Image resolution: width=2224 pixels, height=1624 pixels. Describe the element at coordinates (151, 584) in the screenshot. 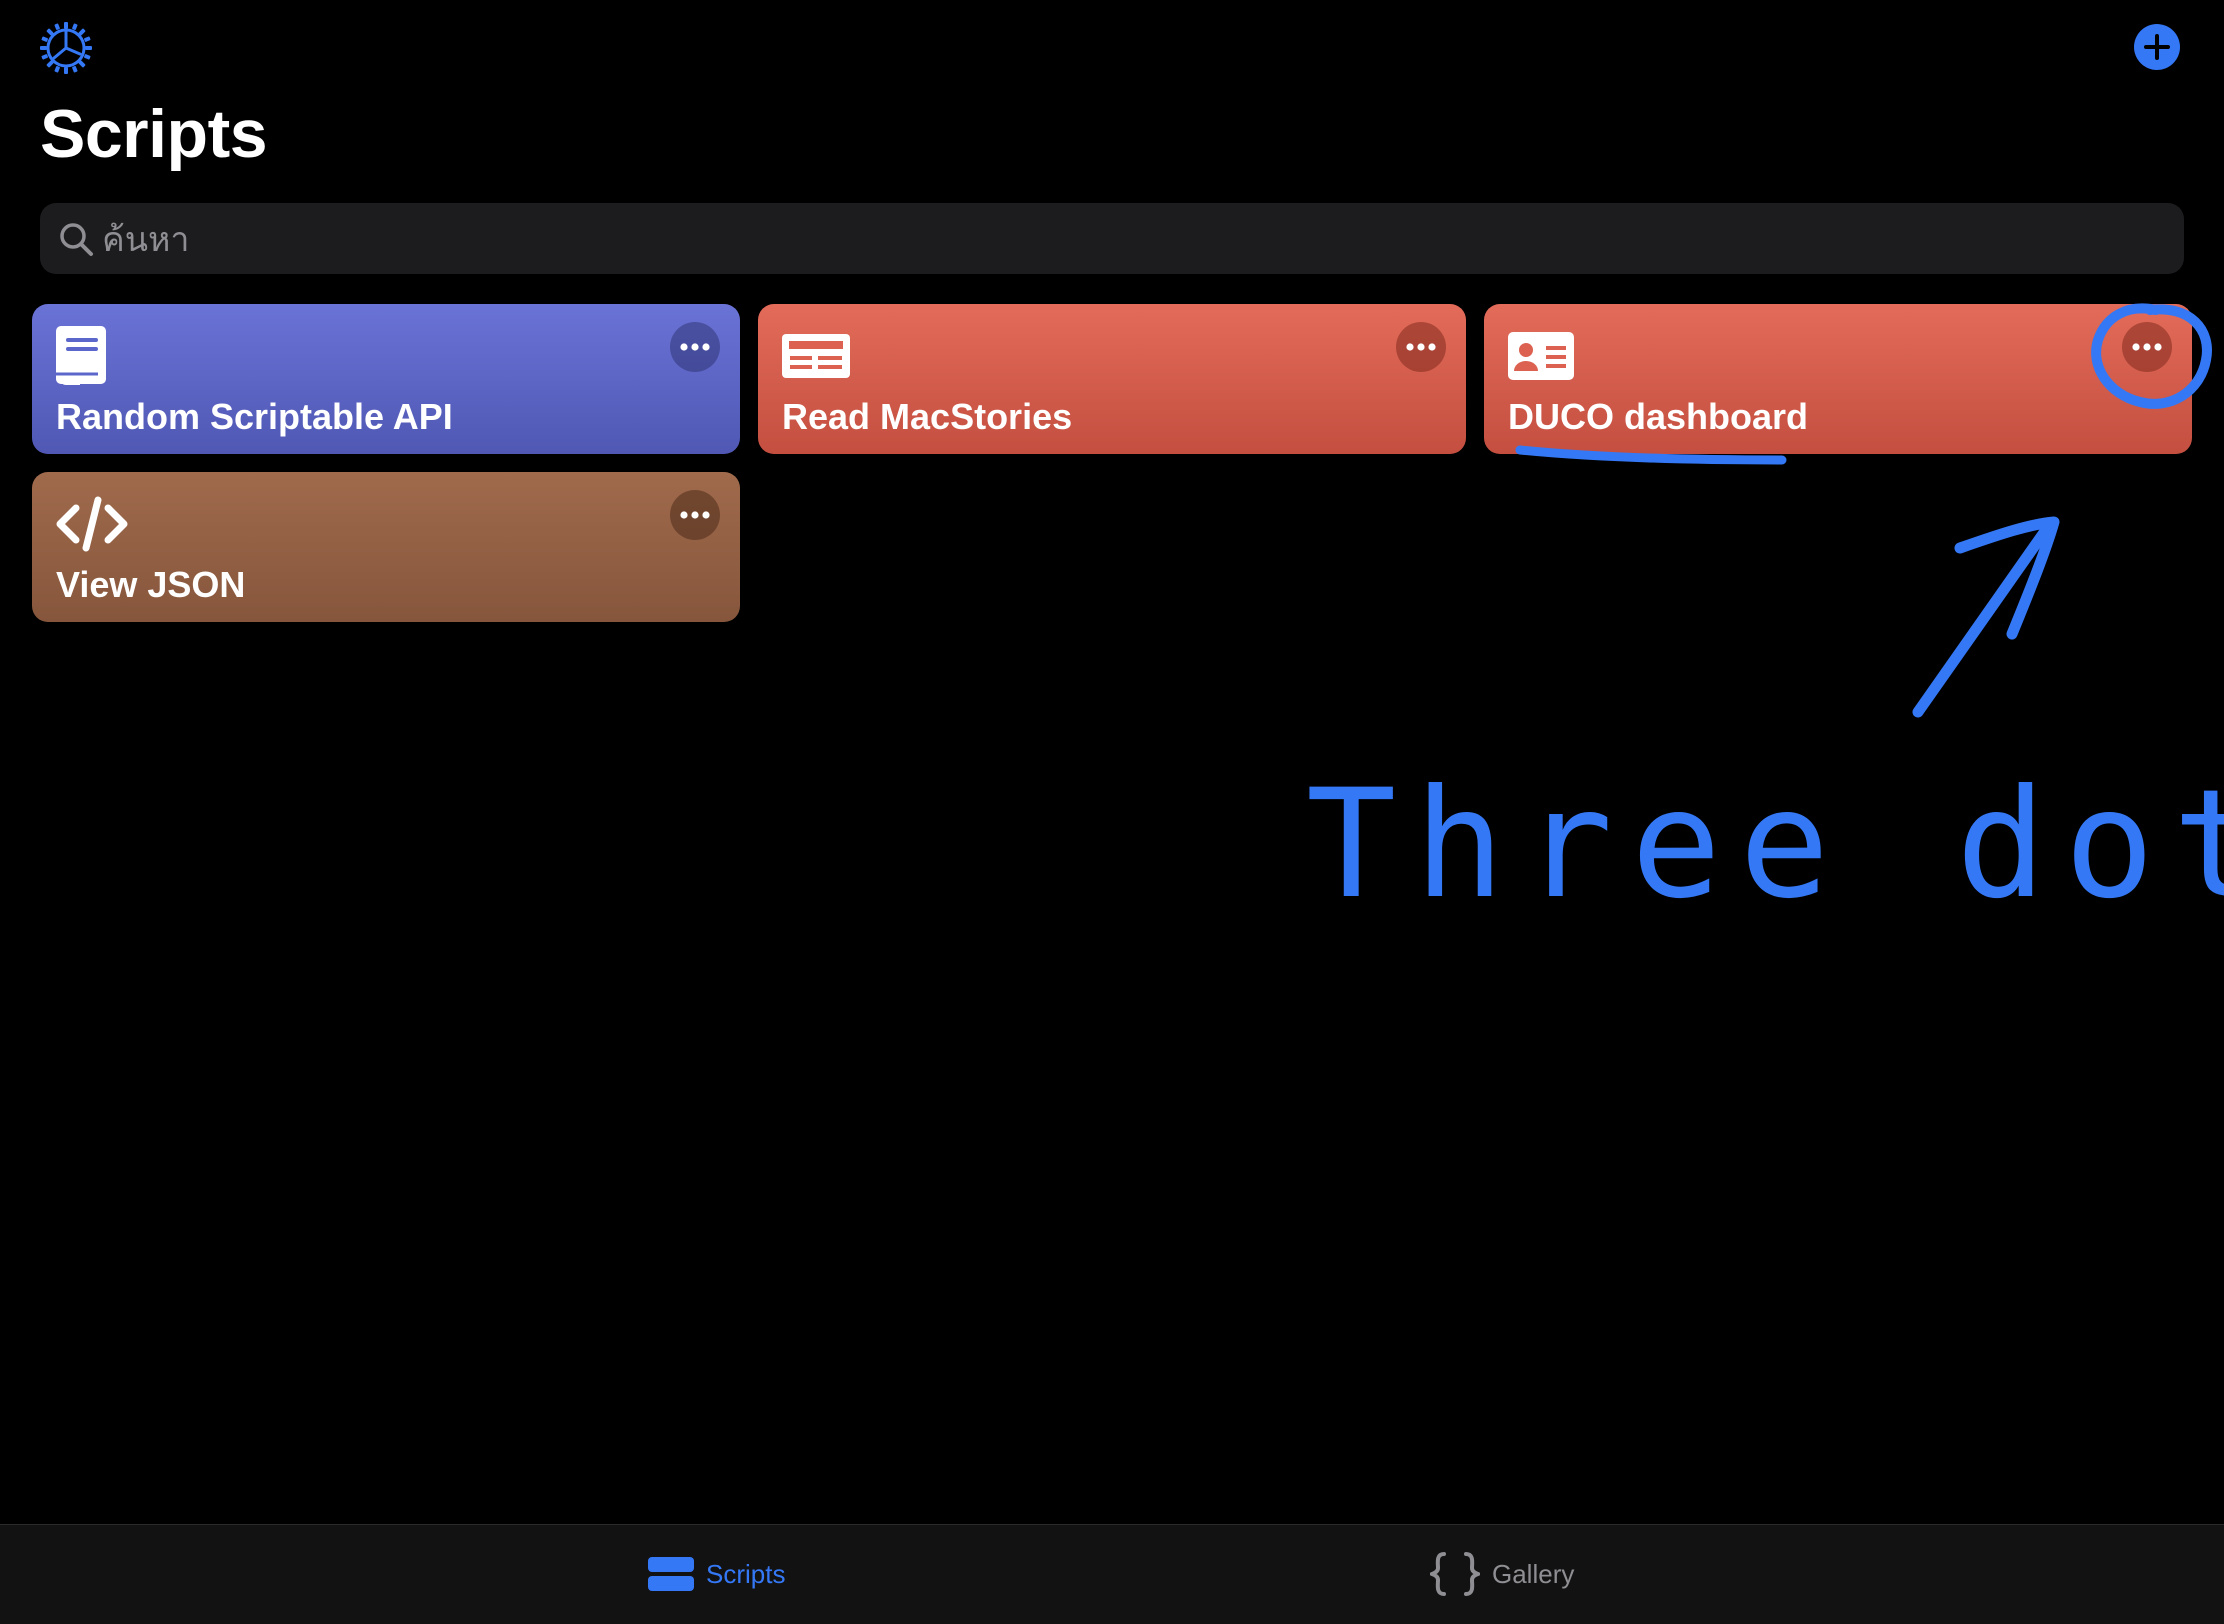

I see `script-title: View JSON` at that location.